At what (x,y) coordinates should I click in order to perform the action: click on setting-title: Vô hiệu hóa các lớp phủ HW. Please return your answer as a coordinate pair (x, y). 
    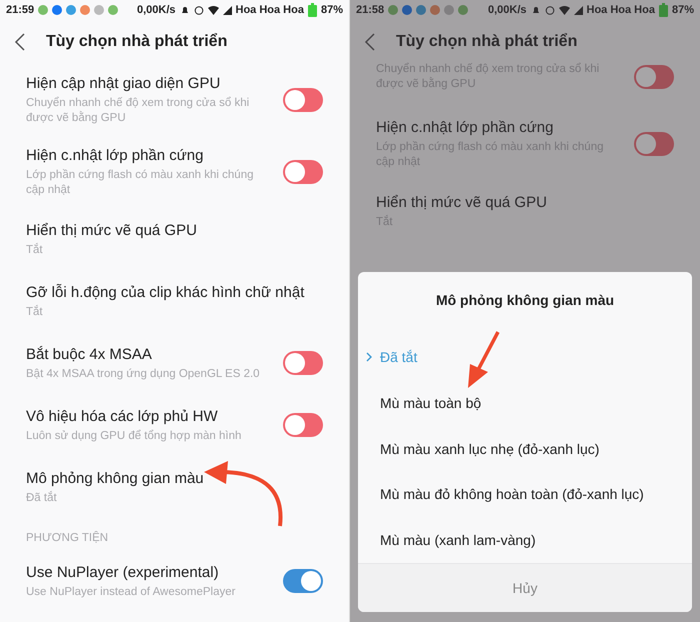
    Looking at the image, I should click on (148, 416).